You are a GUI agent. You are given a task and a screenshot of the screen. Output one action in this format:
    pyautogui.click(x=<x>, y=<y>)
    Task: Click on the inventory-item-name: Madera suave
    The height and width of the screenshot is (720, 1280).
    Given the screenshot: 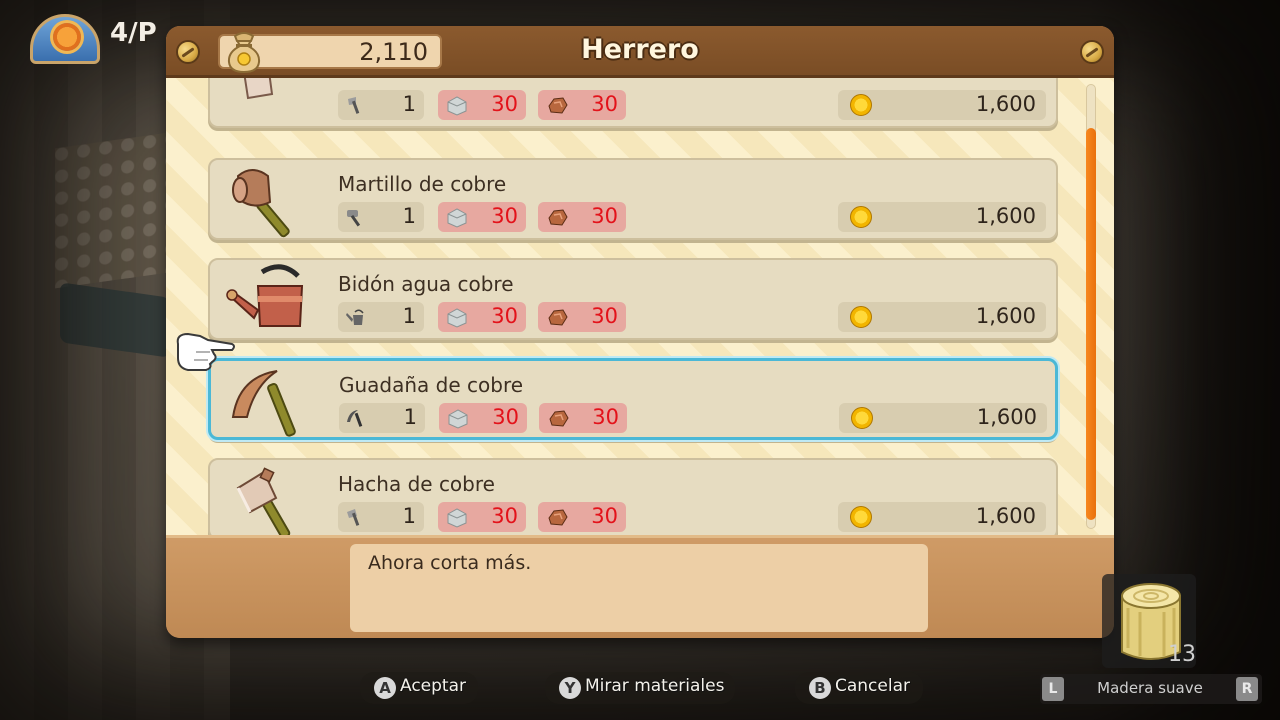 What is the action you would take?
    pyautogui.click(x=1150, y=688)
    